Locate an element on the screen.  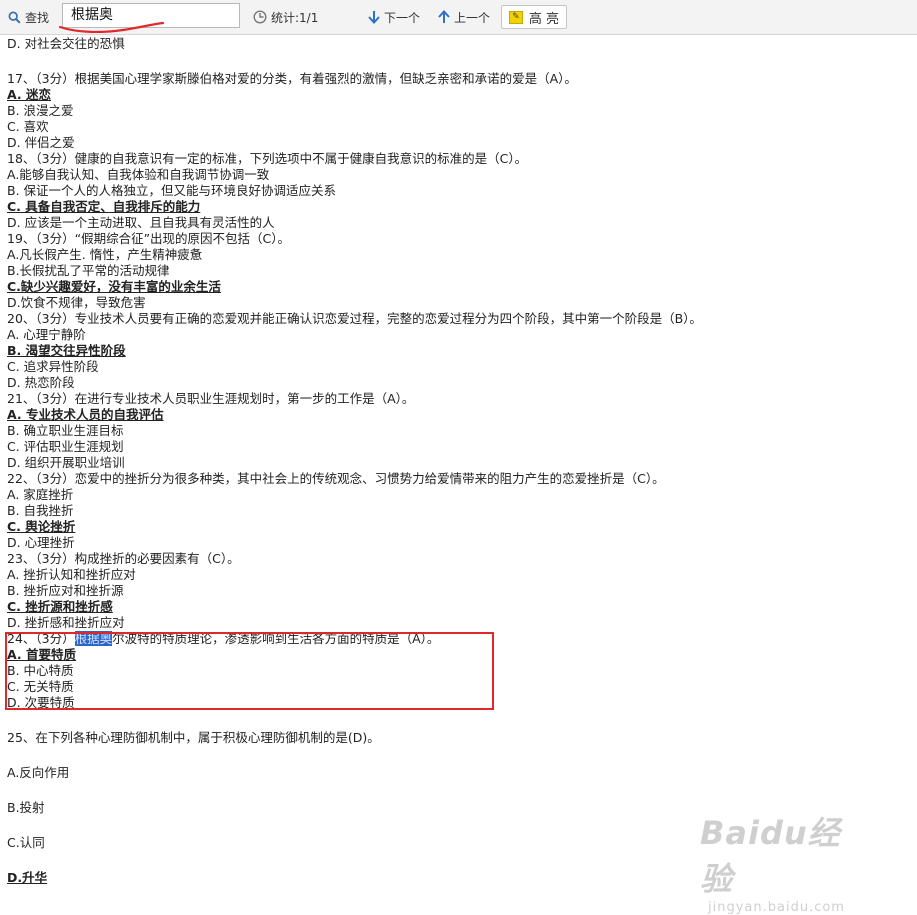
document-line: A. 专业技术人员的自我评估 is located at coordinates (85, 414).